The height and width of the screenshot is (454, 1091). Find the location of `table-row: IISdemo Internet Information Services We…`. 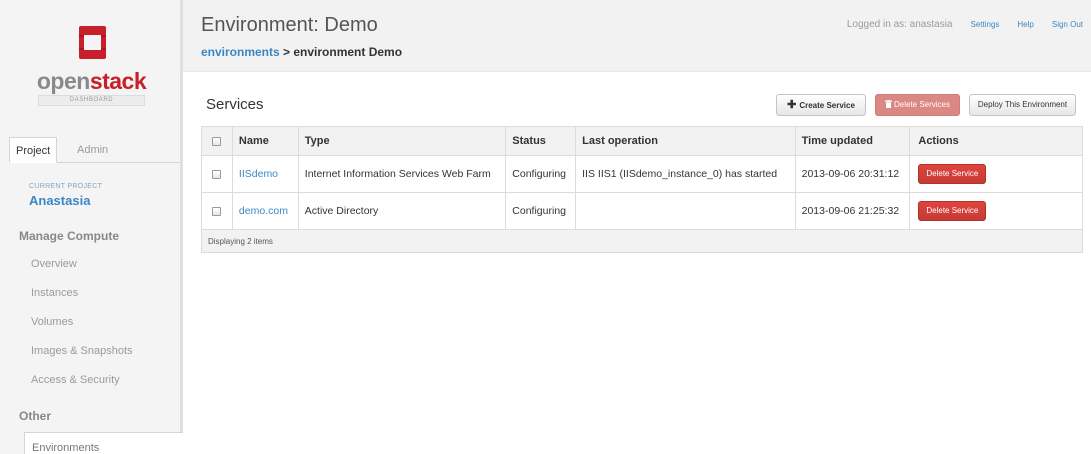

table-row: IISdemo Internet Information Services We… is located at coordinates (642, 174).